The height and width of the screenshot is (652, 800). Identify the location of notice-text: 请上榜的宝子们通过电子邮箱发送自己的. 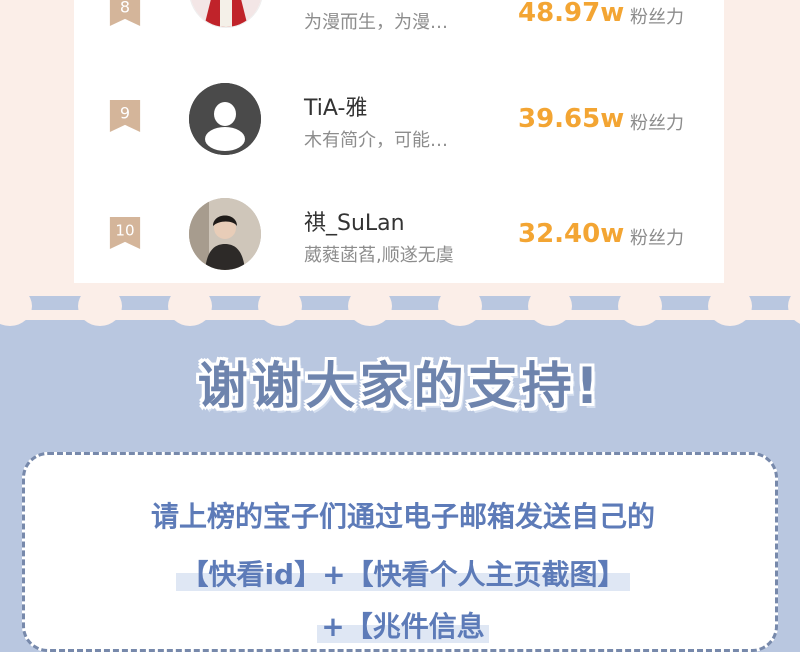
(402, 516).